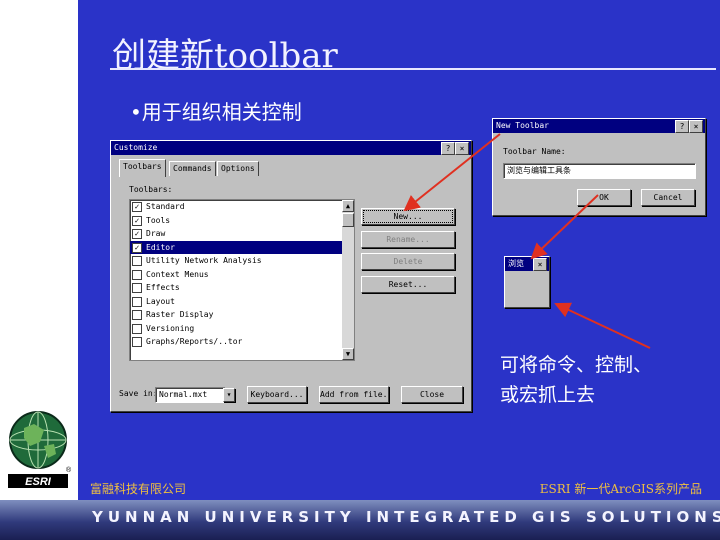  I want to click on toolbar-list-item-label: Editor, so click(160, 247).